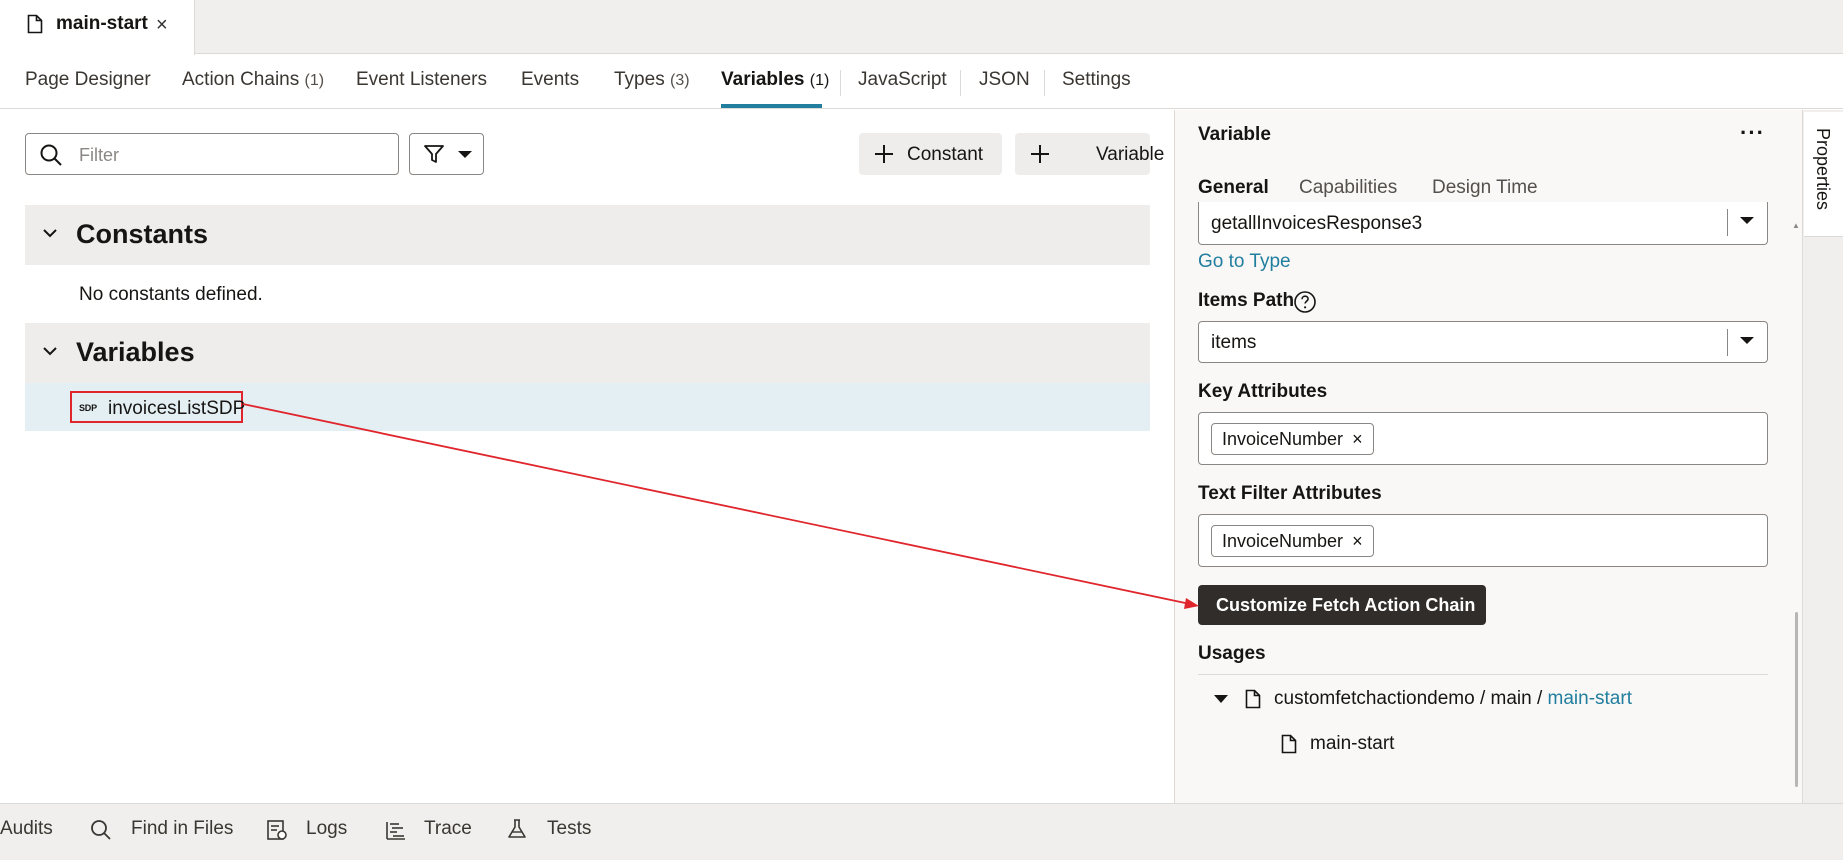 The height and width of the screenshot is (860, 1843). What do you see at coordinates (1290, 493) in the screenshot?
I see `text-filter-attributes-label: Text Filter Attributes` at bounding box center [1290, 493].